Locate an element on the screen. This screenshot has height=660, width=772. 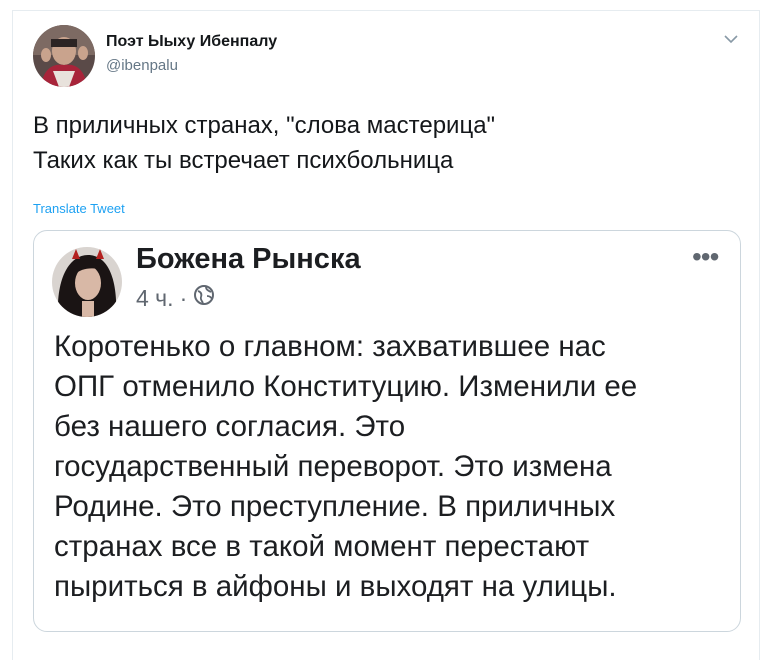
post-text-line: странах все в такой момент перестают is located at coordinates (322, 546).